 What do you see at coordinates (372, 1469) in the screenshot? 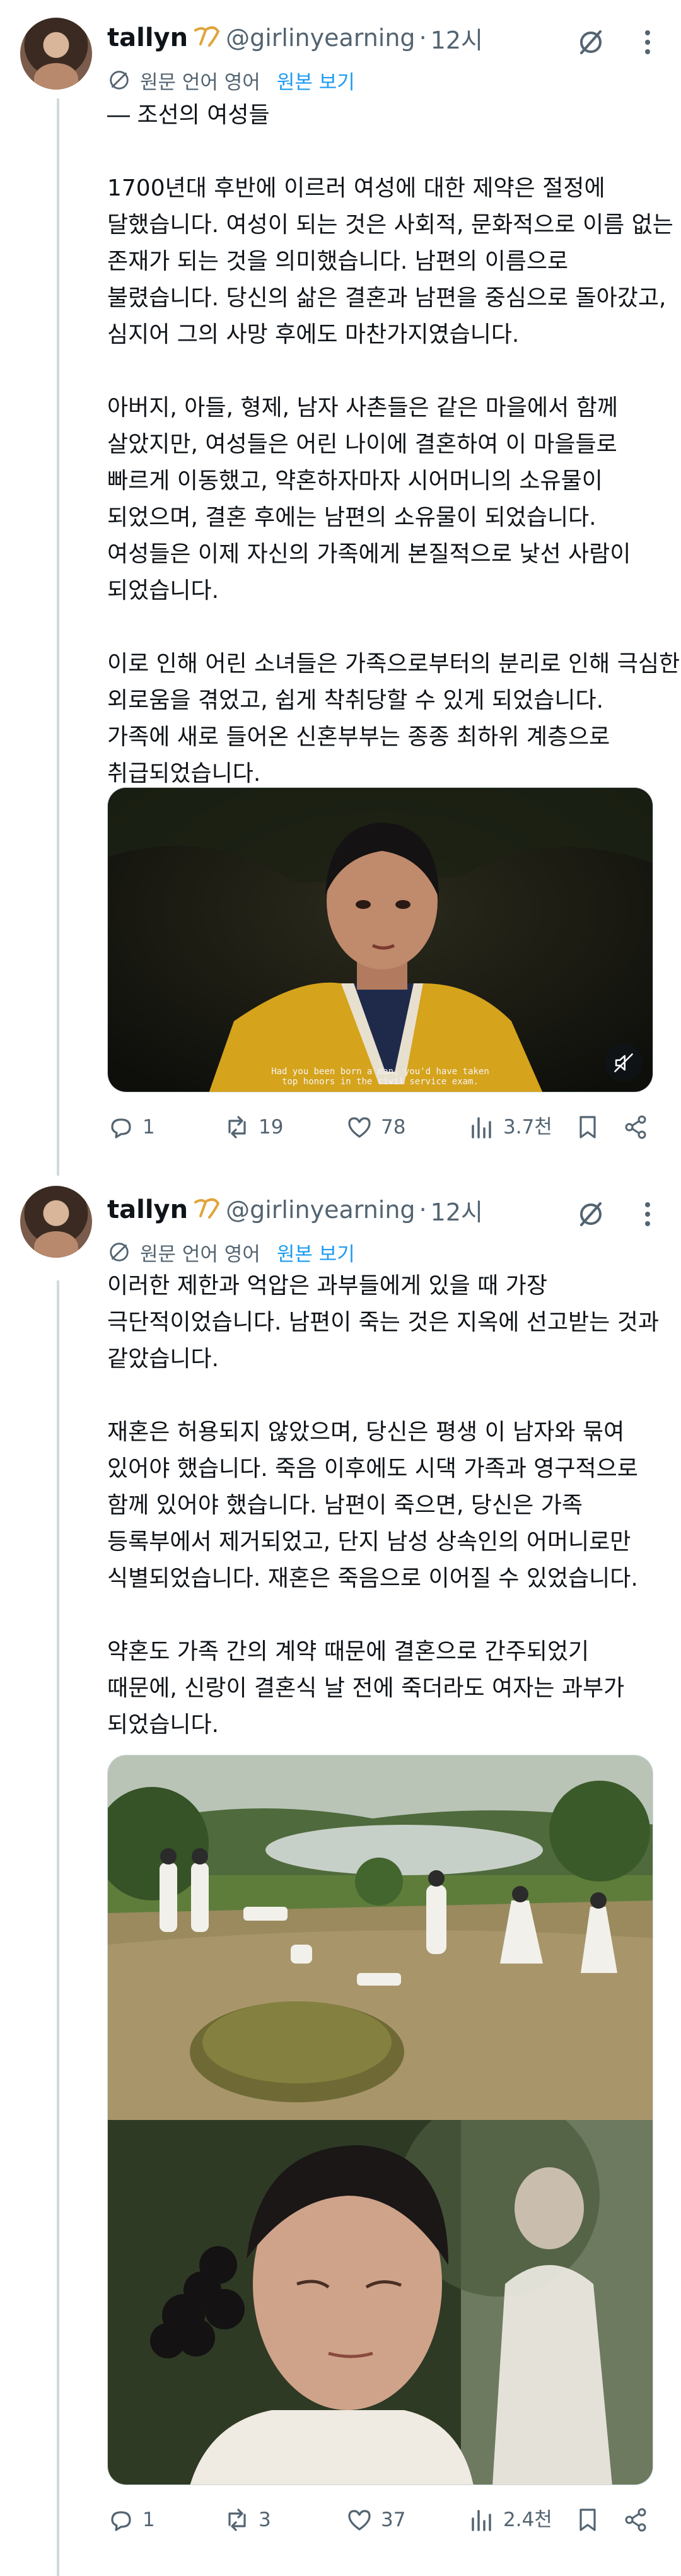
I see `text-line: 있어야 했습니다. 죽음 이후에도 시댁 가족과 영구적으로` at bounding box center [372, 1469].